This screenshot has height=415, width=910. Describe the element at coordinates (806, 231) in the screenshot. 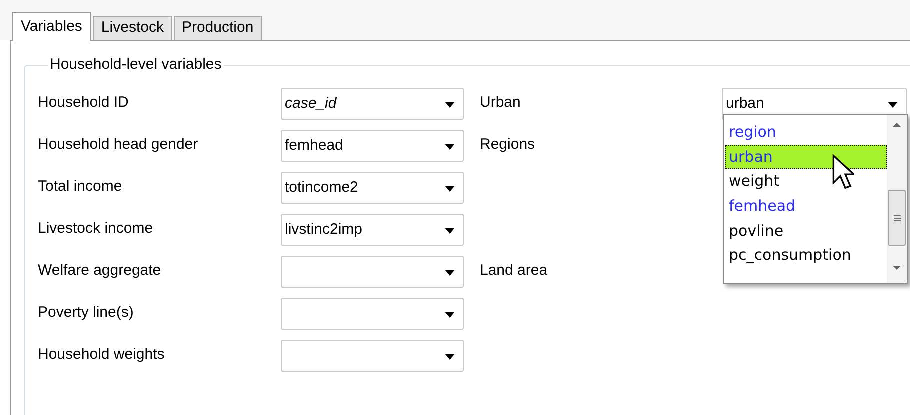

I see `list-item: povline` at that location.